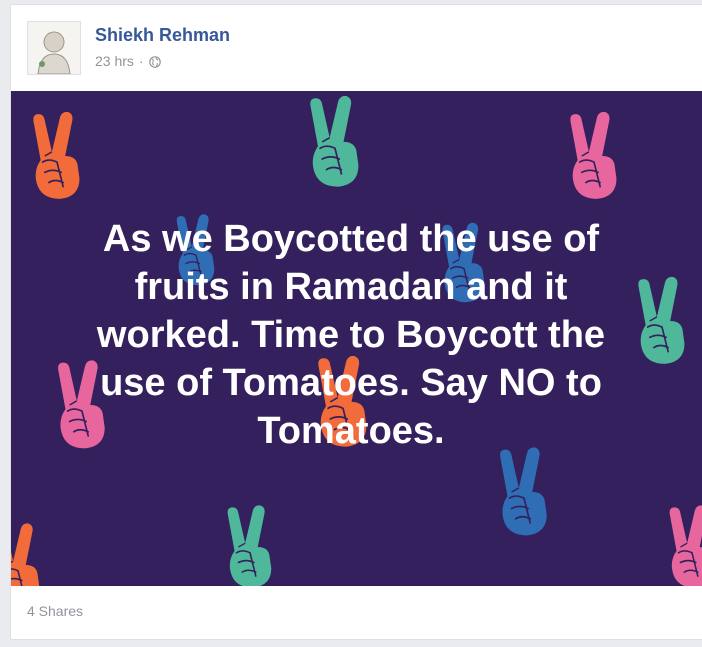 The height and width of the screenshot is (647, 702). I want to click on globe-icon, so click(154, 61).